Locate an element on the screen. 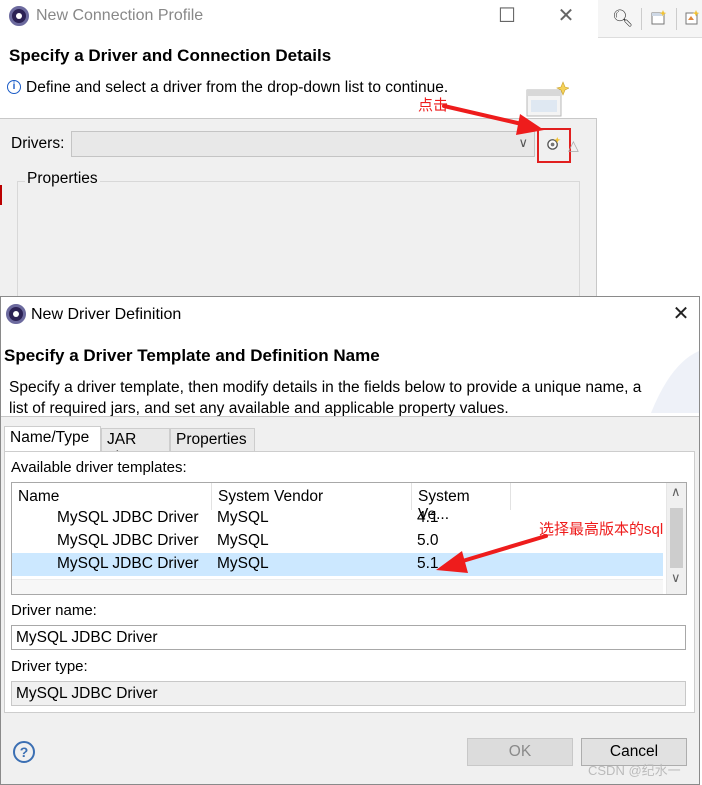 The image size is (702, 785). scrollbar-thumb is located at coordinates (676, 538).